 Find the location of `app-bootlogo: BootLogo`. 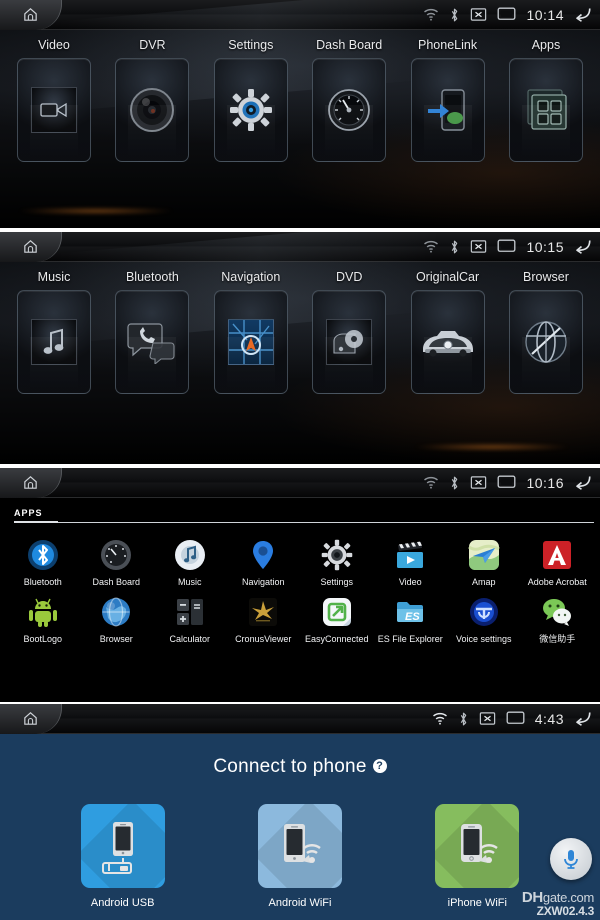

app-bootlogo: BootLogo is located at coordinates (43, 615).